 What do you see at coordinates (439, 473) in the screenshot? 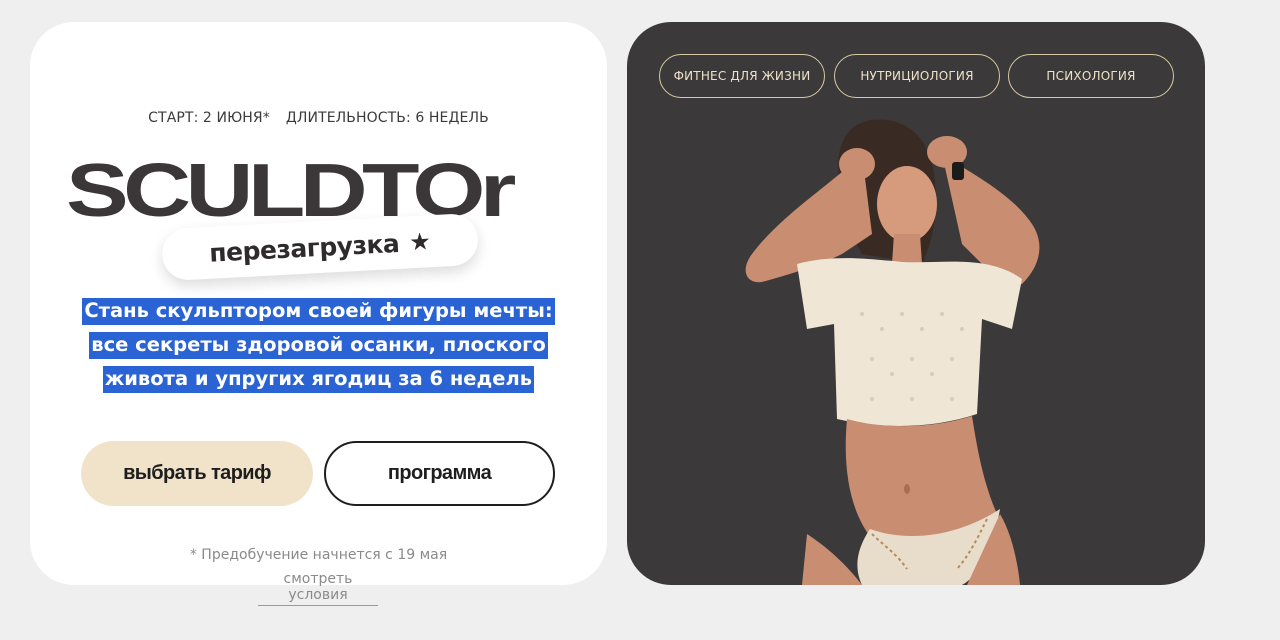
I see `program-button: программа` at bounding box center [439, 473].